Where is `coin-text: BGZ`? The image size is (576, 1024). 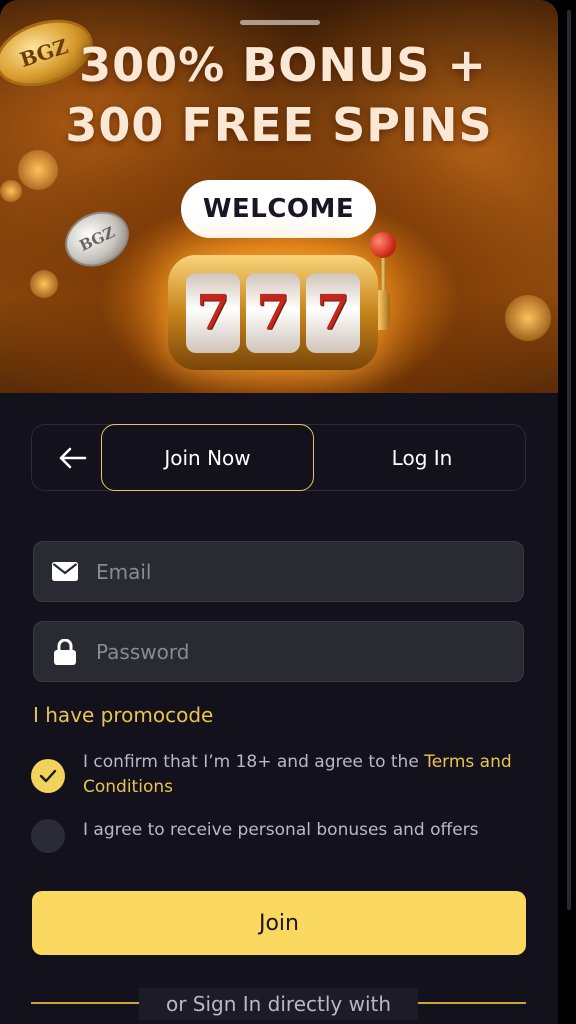 coin-text: BGZ is located at coordinates (97, 239).